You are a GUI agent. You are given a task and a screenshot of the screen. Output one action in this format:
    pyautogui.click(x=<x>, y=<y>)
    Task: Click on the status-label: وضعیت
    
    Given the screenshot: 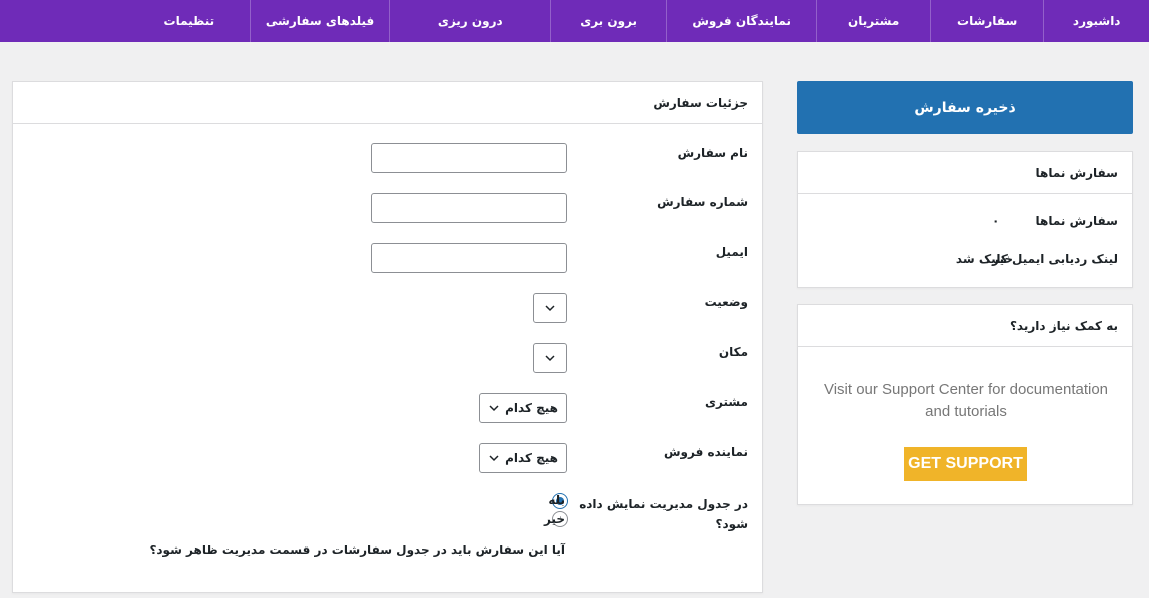 What is the action you would take?
    pyautogui.click(x=726, y=302)
    